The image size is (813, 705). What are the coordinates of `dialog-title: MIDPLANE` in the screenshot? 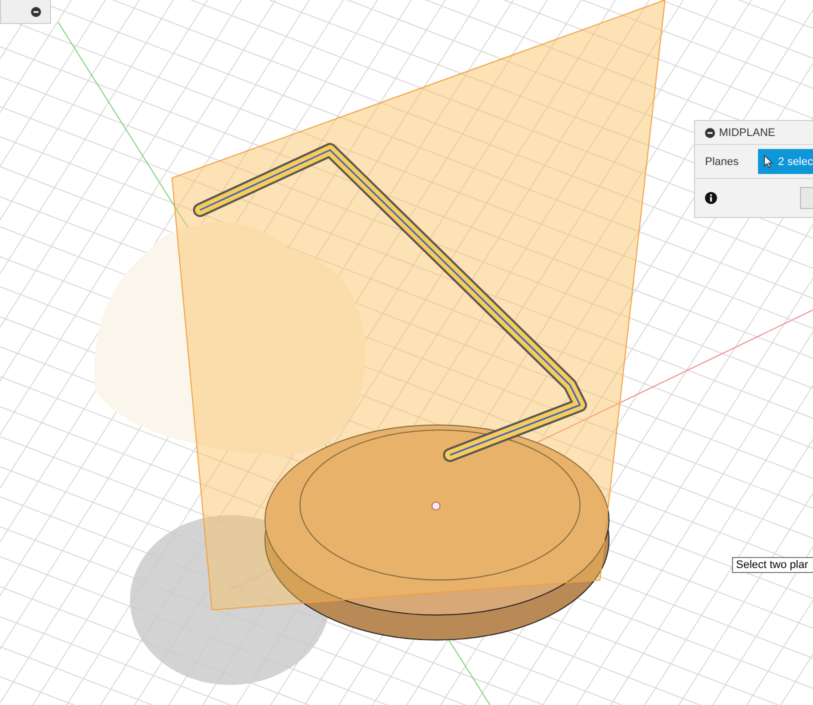 It's located at (747, 132).